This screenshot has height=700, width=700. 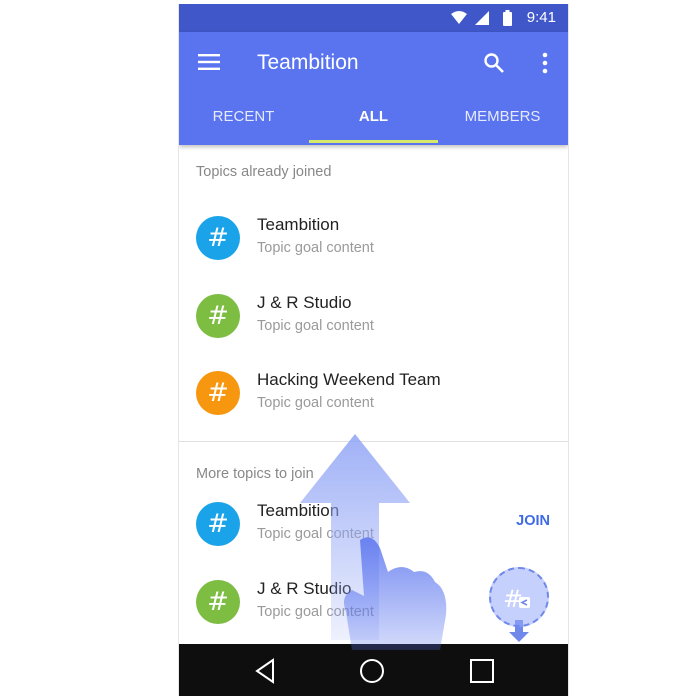 I want to click on navigation-bar, so click(x=373, y=670).